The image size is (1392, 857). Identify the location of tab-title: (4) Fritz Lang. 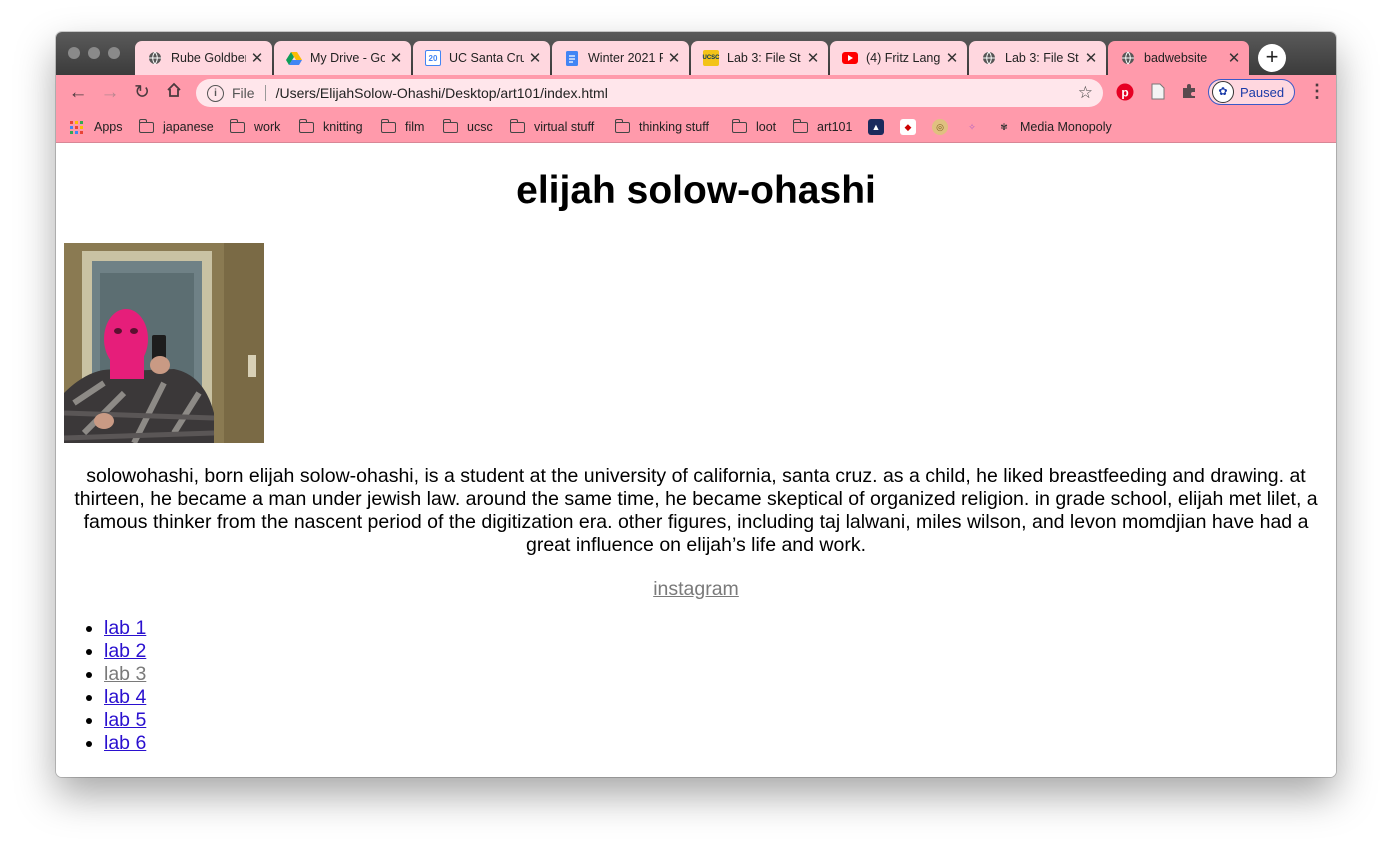
(903, 58).